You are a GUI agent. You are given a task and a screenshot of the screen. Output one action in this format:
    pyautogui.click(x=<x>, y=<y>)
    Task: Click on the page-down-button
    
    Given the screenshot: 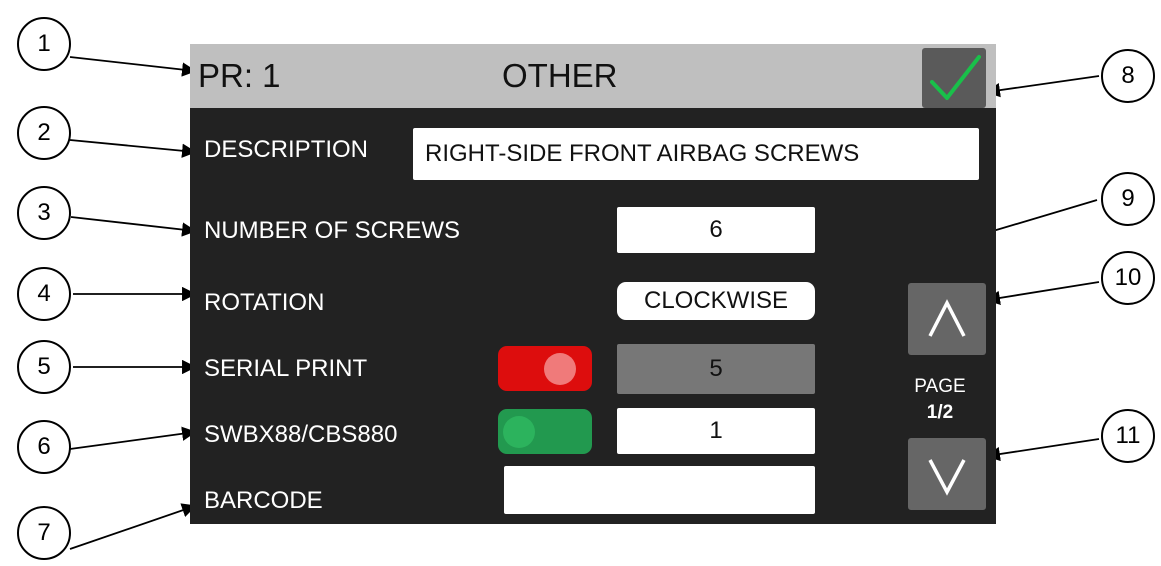 What is the action you would take?
    pyautogui.click(x=947, y=474)
    